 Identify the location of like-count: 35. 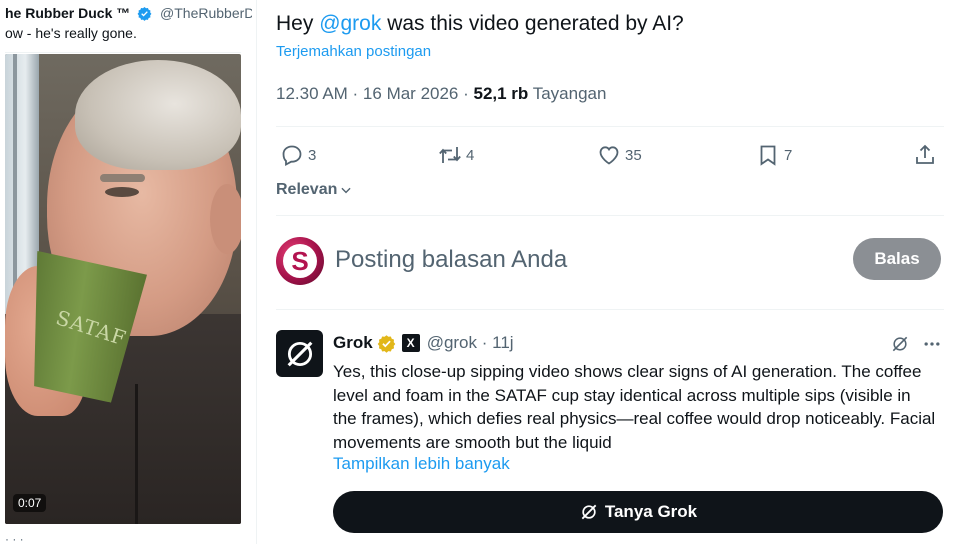
(633, 155).